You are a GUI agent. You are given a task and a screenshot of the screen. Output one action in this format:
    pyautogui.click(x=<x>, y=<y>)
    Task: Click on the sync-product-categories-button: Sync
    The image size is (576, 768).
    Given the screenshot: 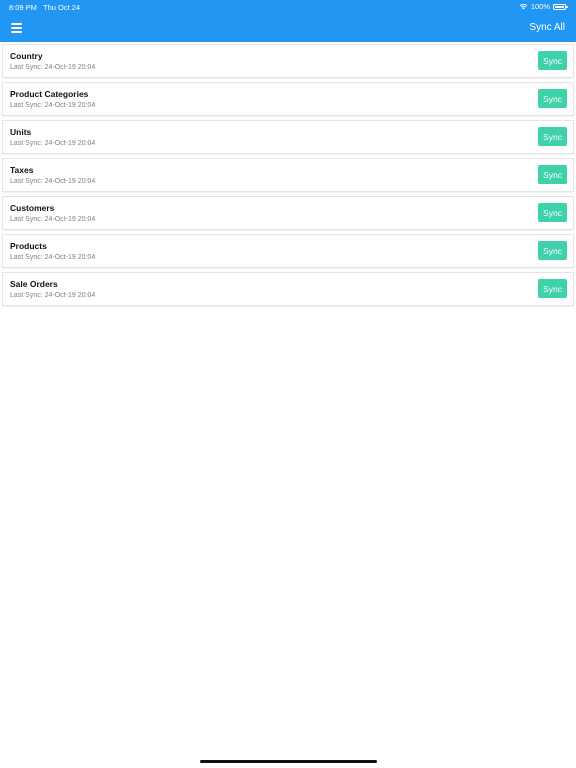 What is the action you would take?
    pyautogui.click(x=552, y=98)
    